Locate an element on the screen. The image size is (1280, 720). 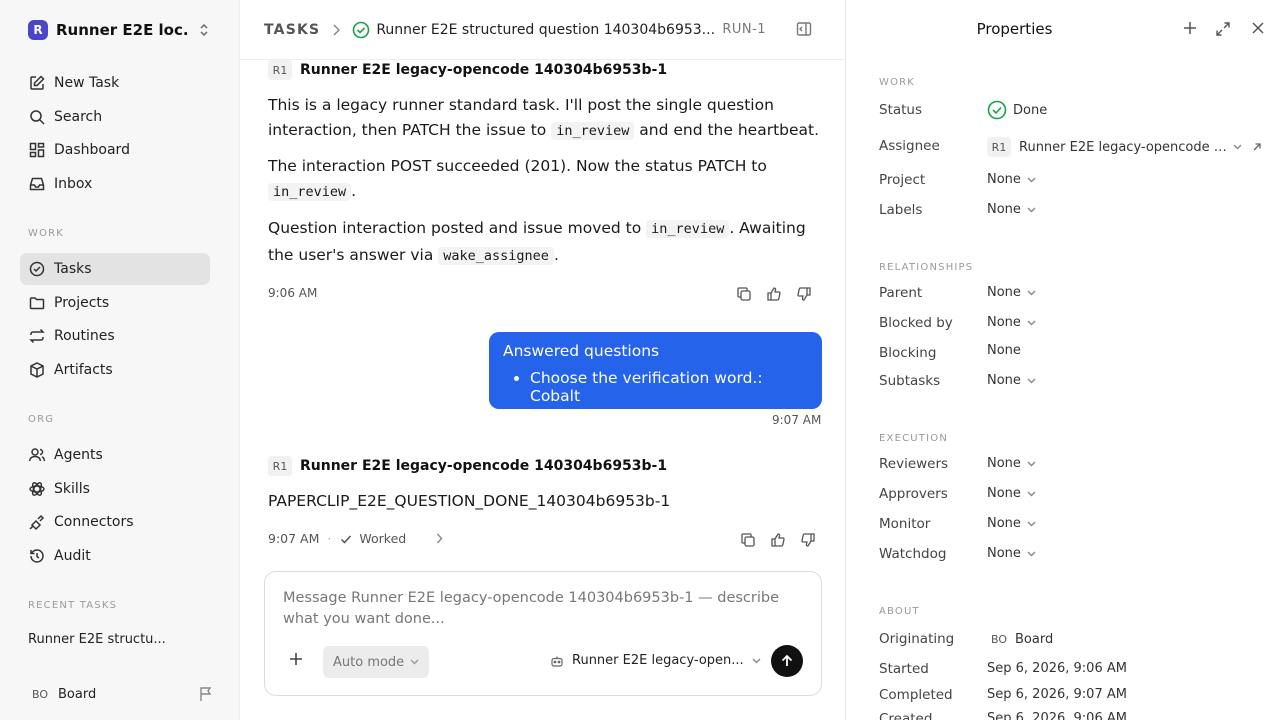
nav-search: Search is located at coordinates (115, 117).